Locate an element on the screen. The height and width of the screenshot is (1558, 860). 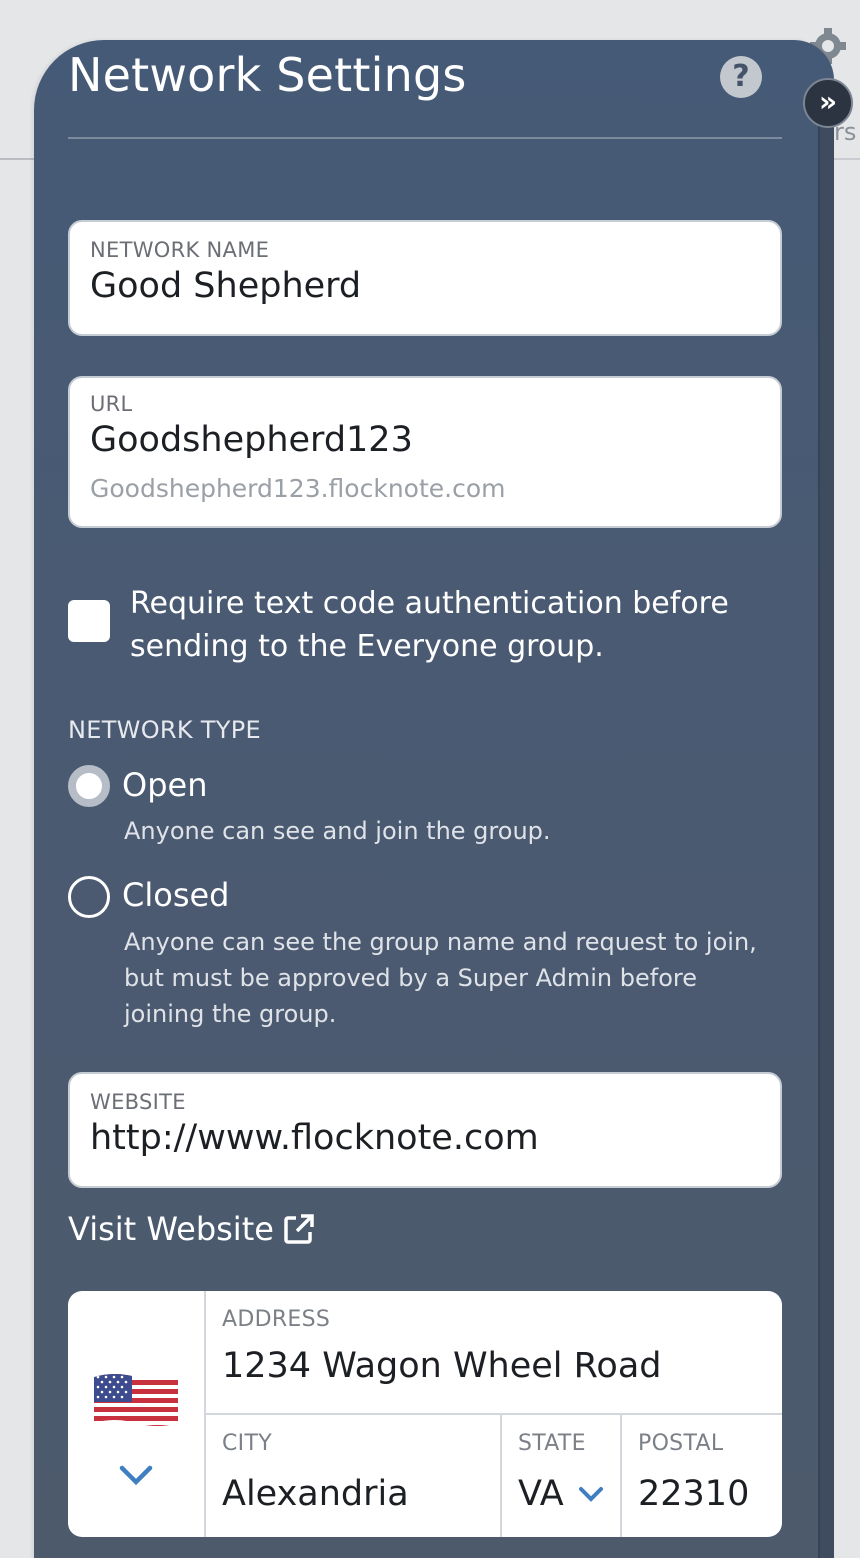
postal-field: POSTAL 22310 is located at coordinates (702, 1476).